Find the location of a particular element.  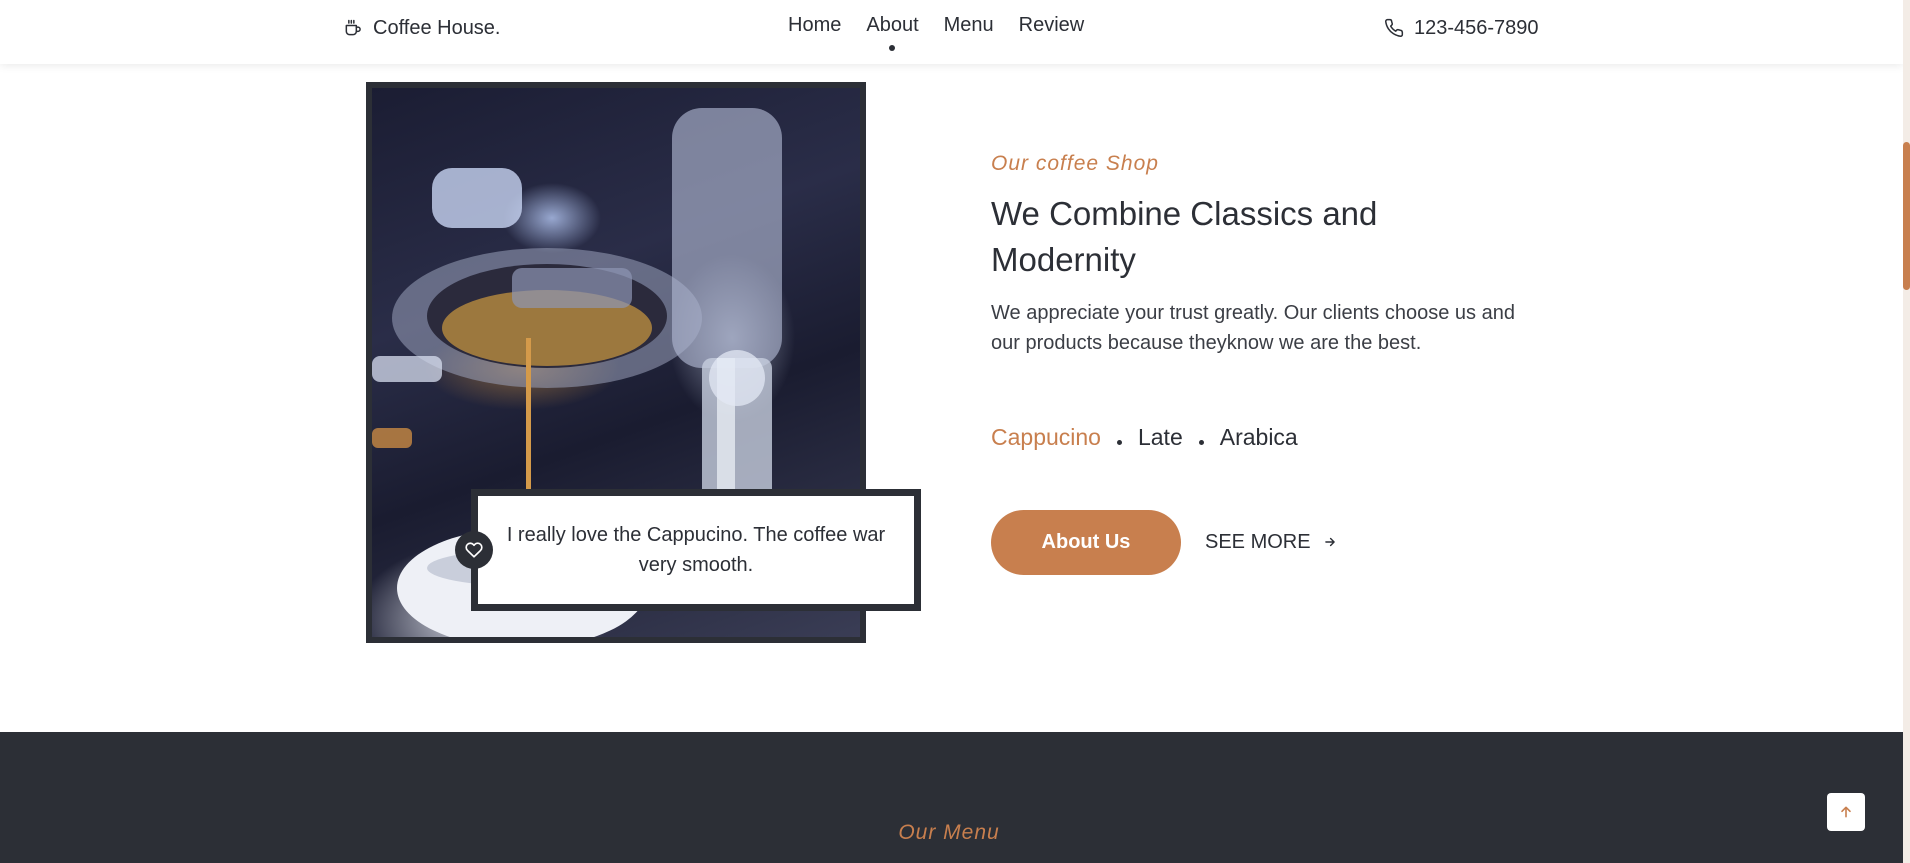

see-more-label: SEE MORE is located at coordinates (1258, 541).